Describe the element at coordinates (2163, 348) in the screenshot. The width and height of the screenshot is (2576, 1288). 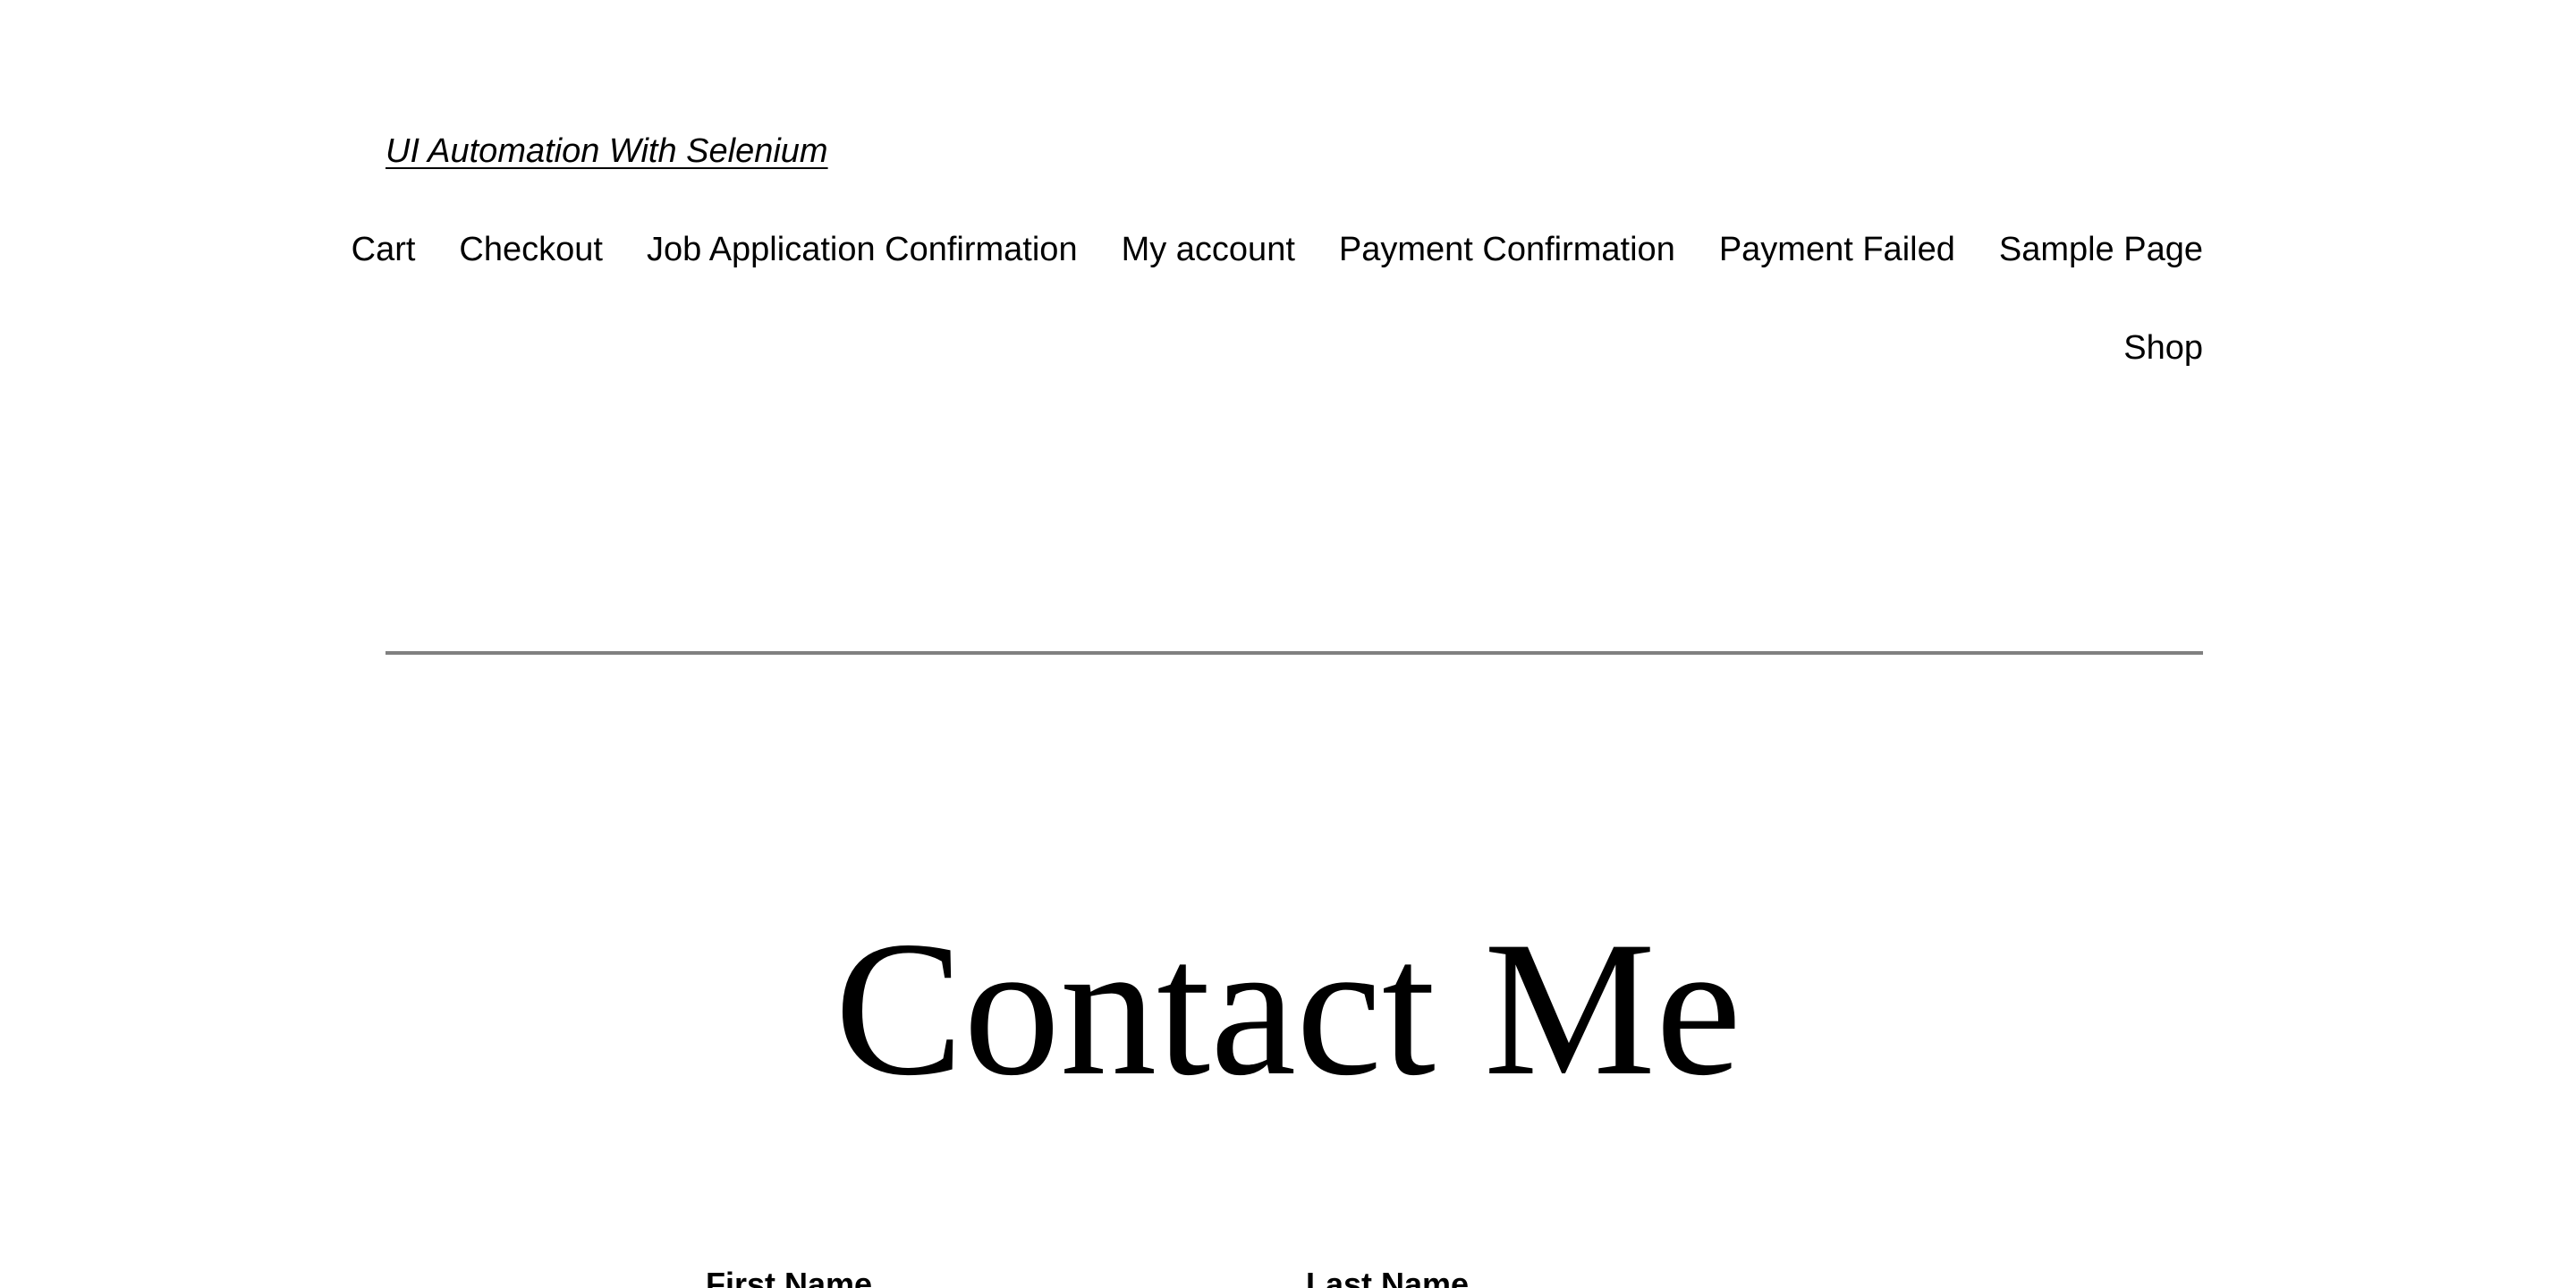
I see `nav-item-shop: Shop` at that location.